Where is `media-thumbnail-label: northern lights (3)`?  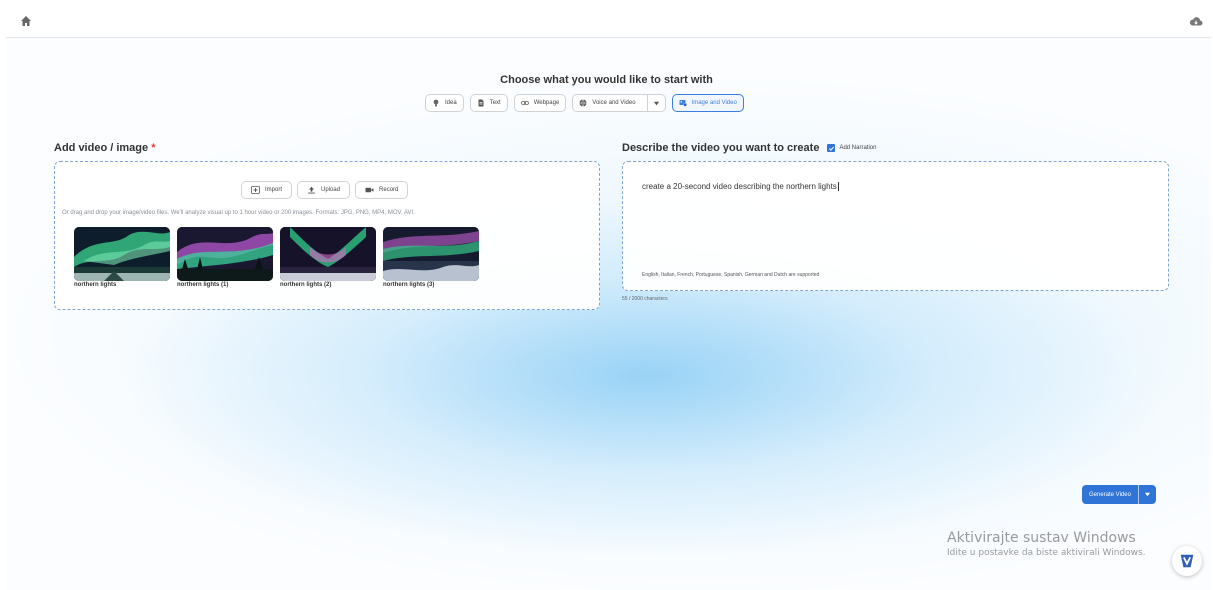
media-thumbnail-label: northern lights (3) is located at coordinates (409, 285).